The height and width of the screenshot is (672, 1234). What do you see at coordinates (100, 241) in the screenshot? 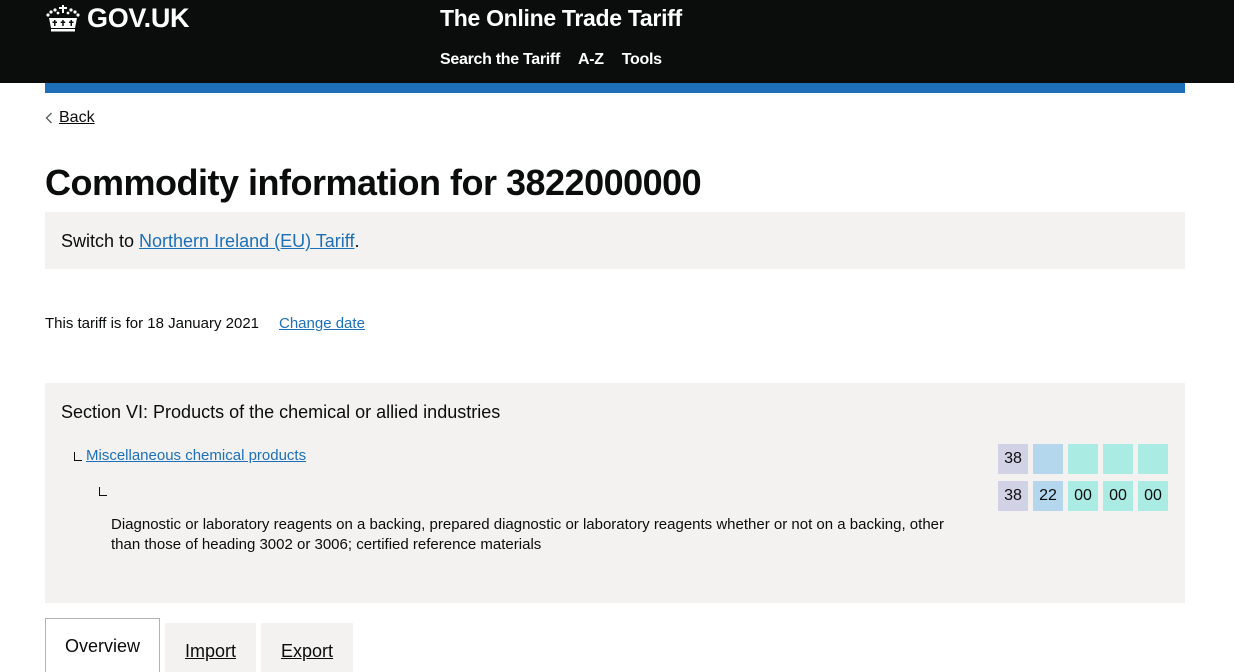
I see `switch-prefix: Switch to` at bounding box center [100, 241].